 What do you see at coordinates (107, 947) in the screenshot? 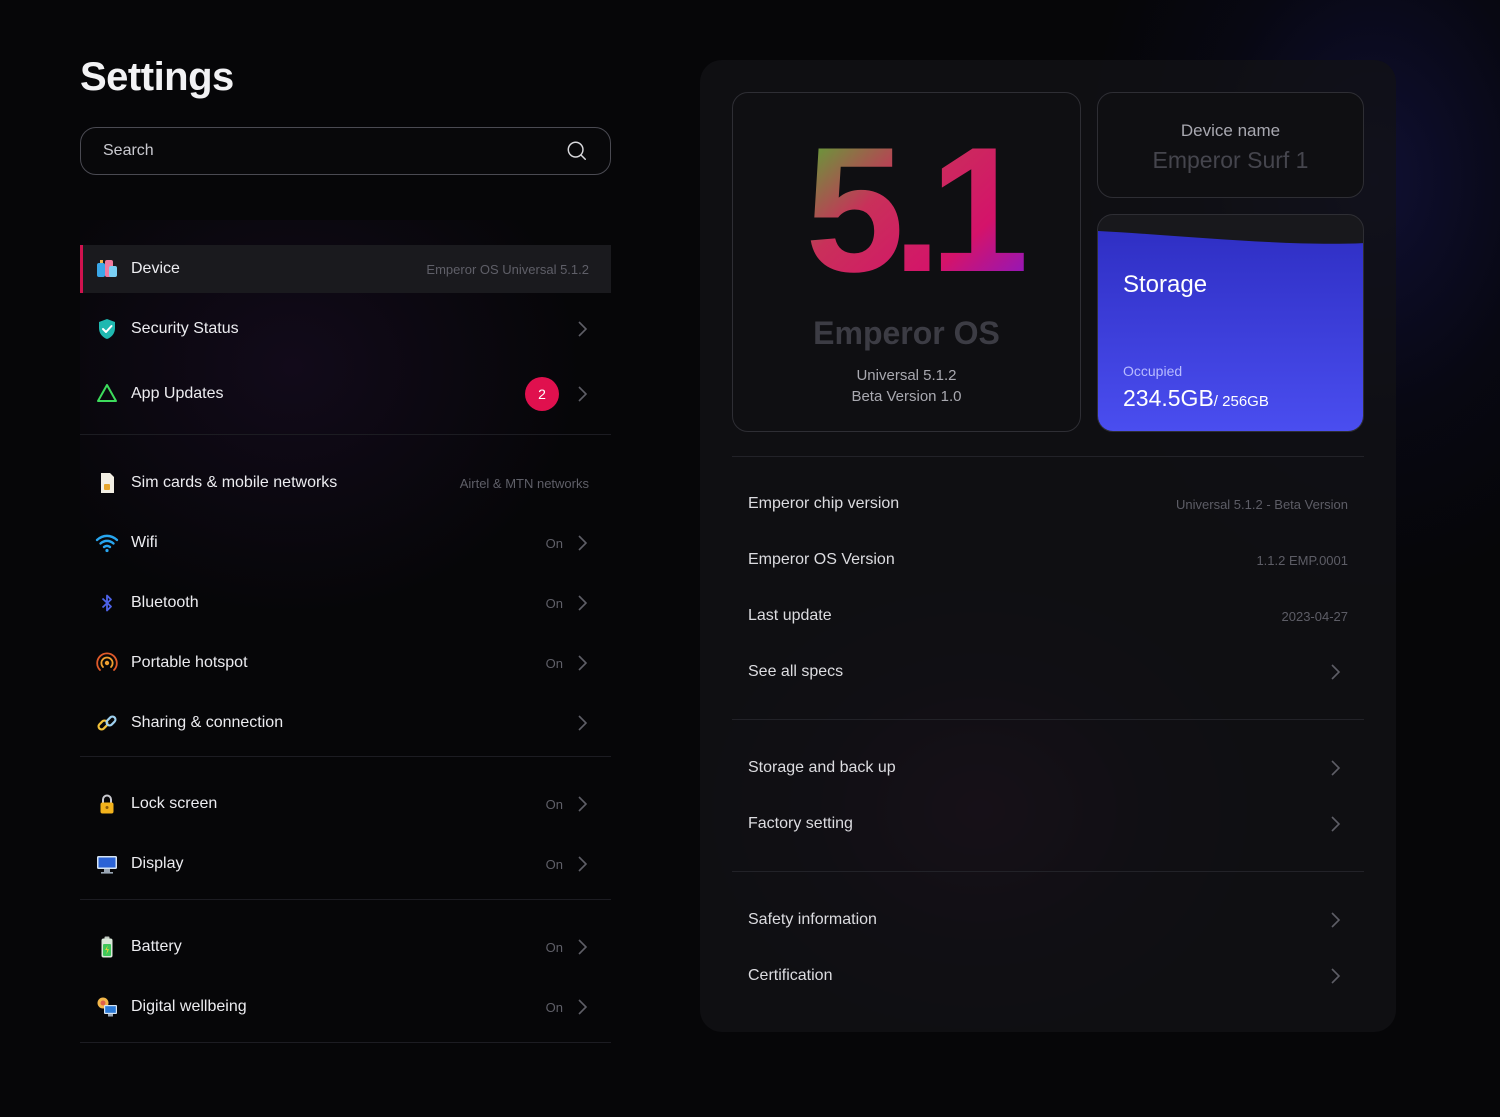
I see `battery-icon` at bounding box center [107, 947].